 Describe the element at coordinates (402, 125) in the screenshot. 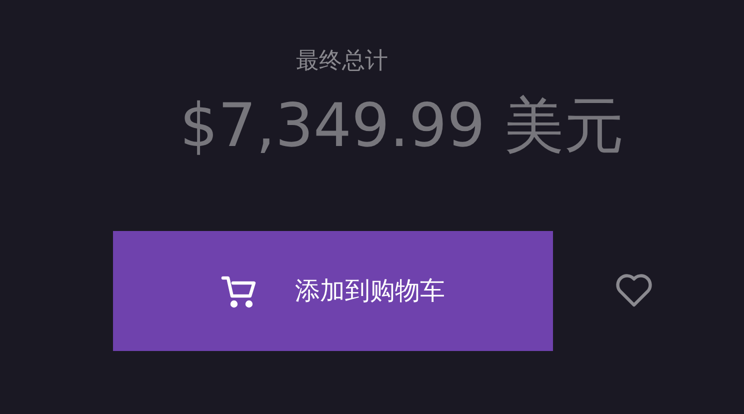

I see `total-price: $7,349.99 美元` at that location.